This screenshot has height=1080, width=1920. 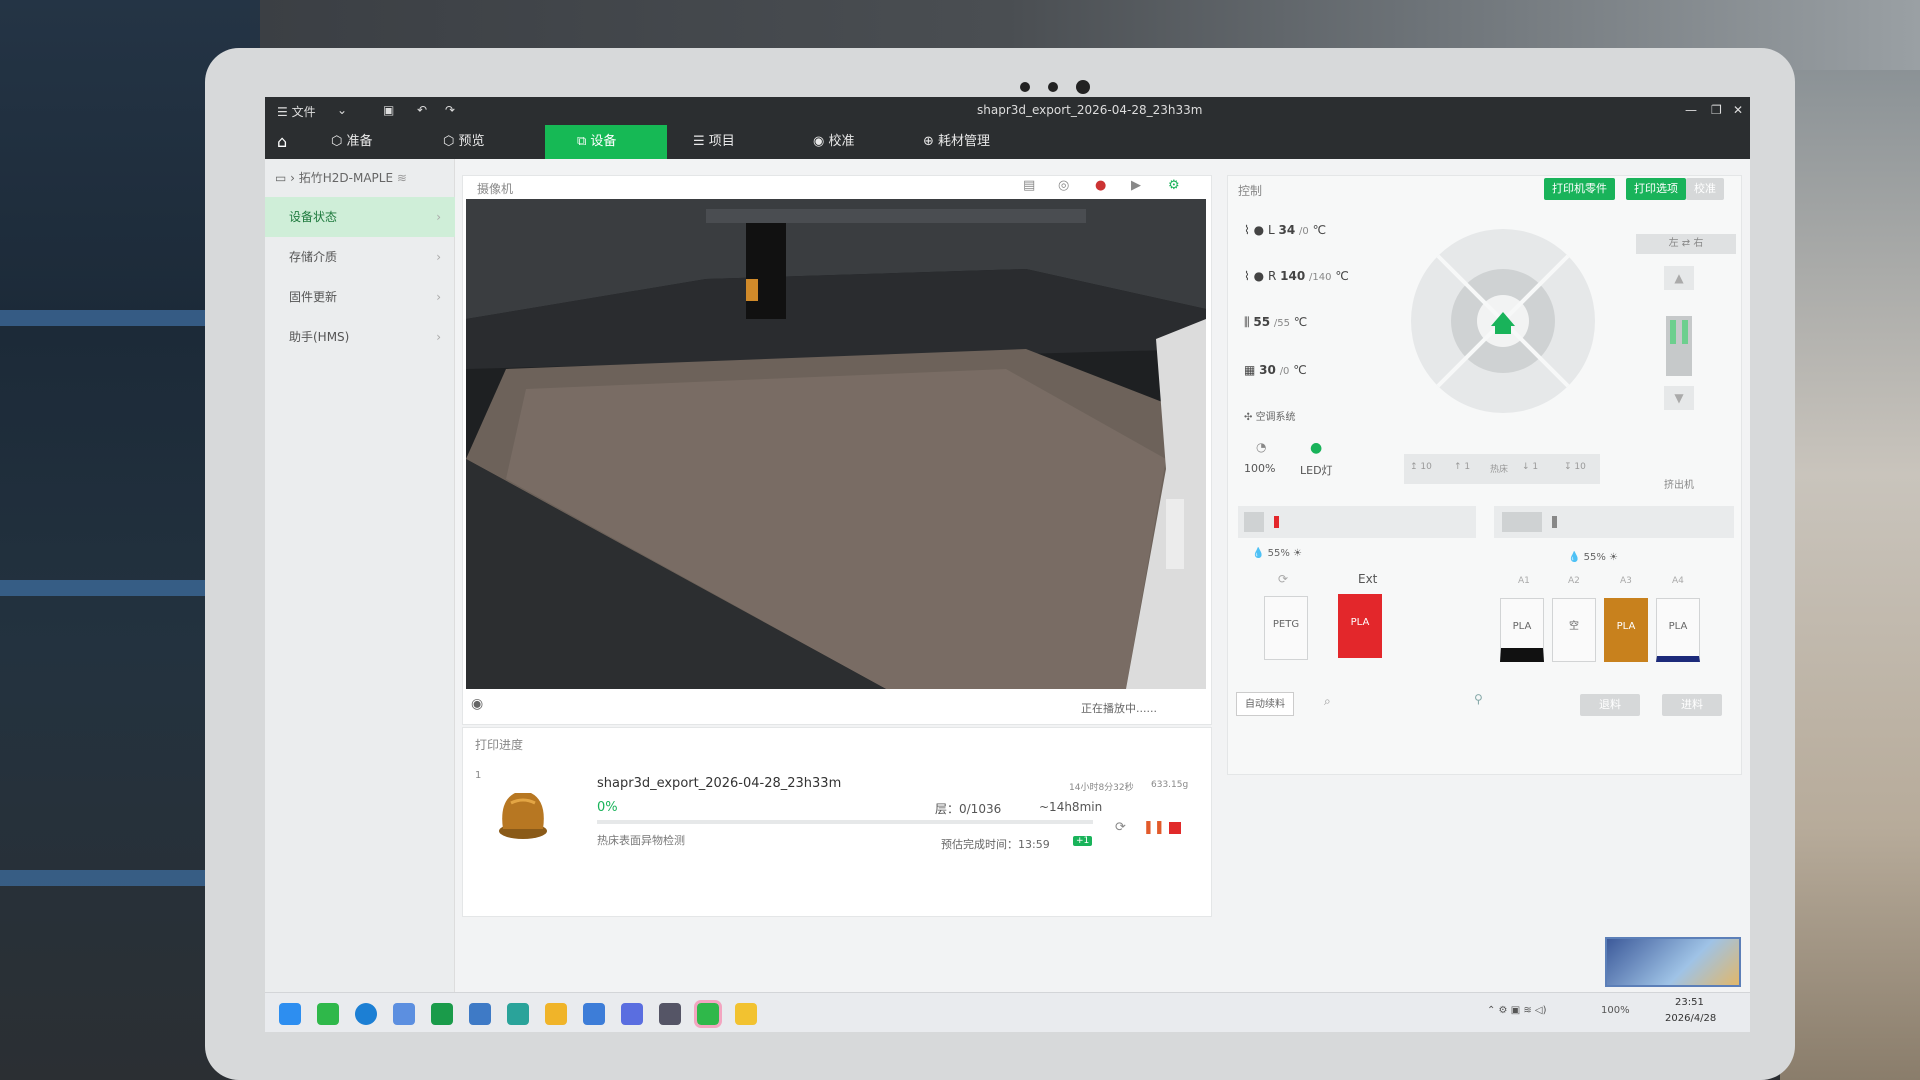 I want to click on nozzle-left-temp: ⌇ ● L 34 /0 ℃, so click(x=1285, y=230).